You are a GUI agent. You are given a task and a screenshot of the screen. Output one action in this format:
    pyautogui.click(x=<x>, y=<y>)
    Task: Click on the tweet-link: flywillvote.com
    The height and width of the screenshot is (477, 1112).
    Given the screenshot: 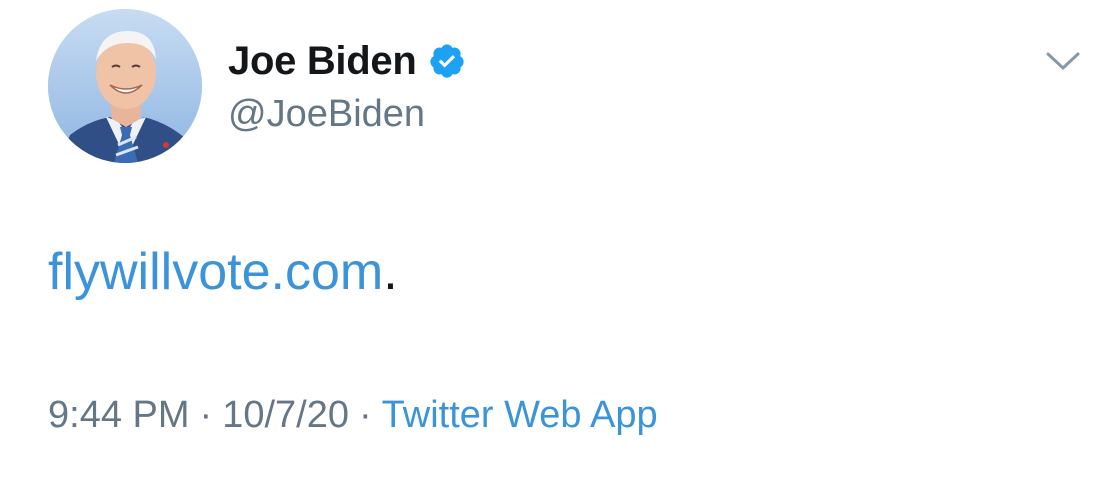 What is the action you would take?
    pyautogui.click(x=215, y=272)
    